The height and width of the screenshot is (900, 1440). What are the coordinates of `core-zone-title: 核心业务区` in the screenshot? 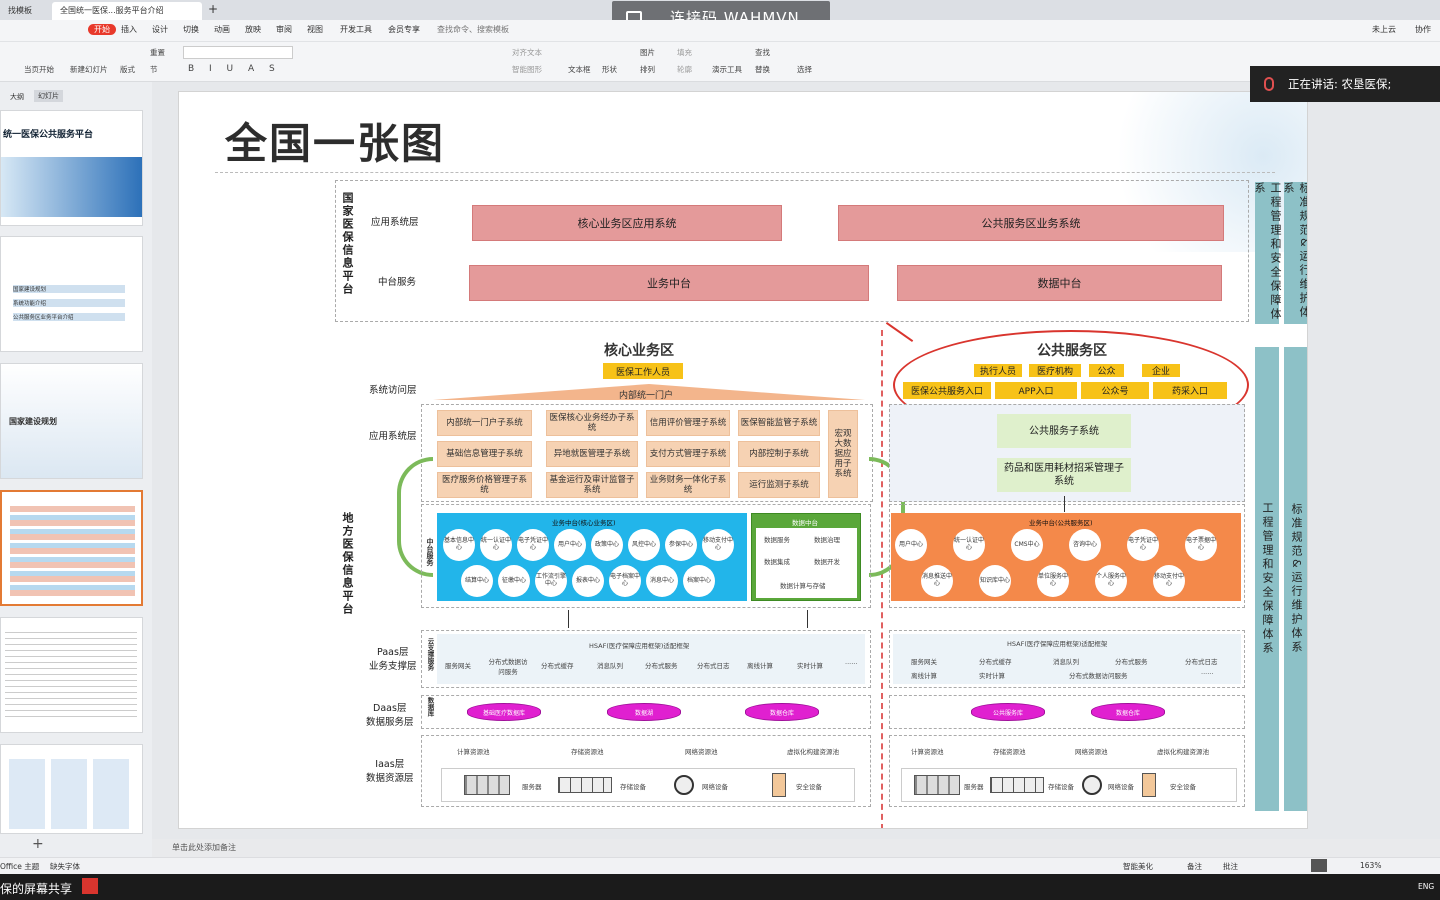 It's located at (639, 351).